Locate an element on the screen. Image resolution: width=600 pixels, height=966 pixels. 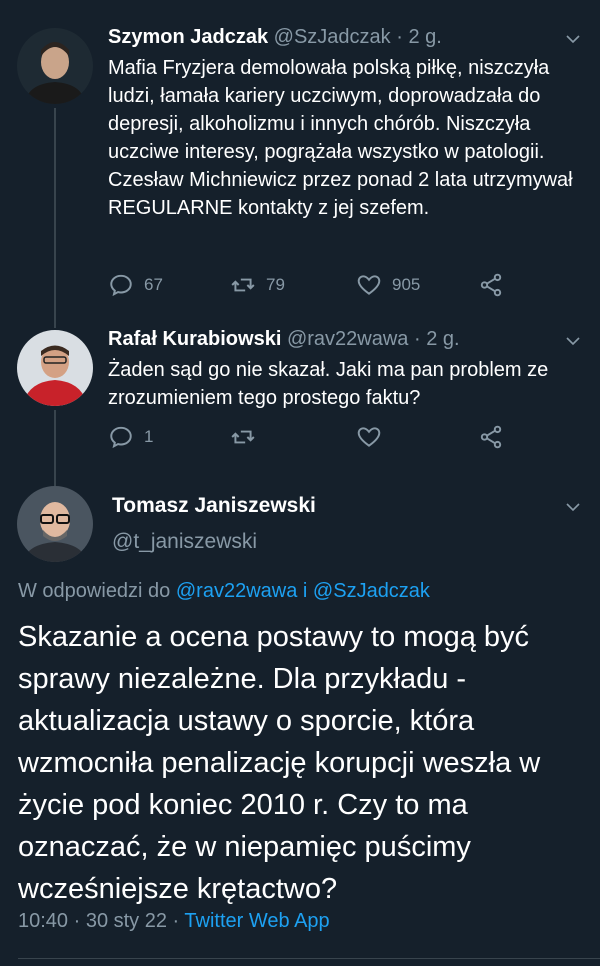
tweet-1-header: Szymon Jadczak @SzJadczak · 2 g. is located at coordinates (275, 37).